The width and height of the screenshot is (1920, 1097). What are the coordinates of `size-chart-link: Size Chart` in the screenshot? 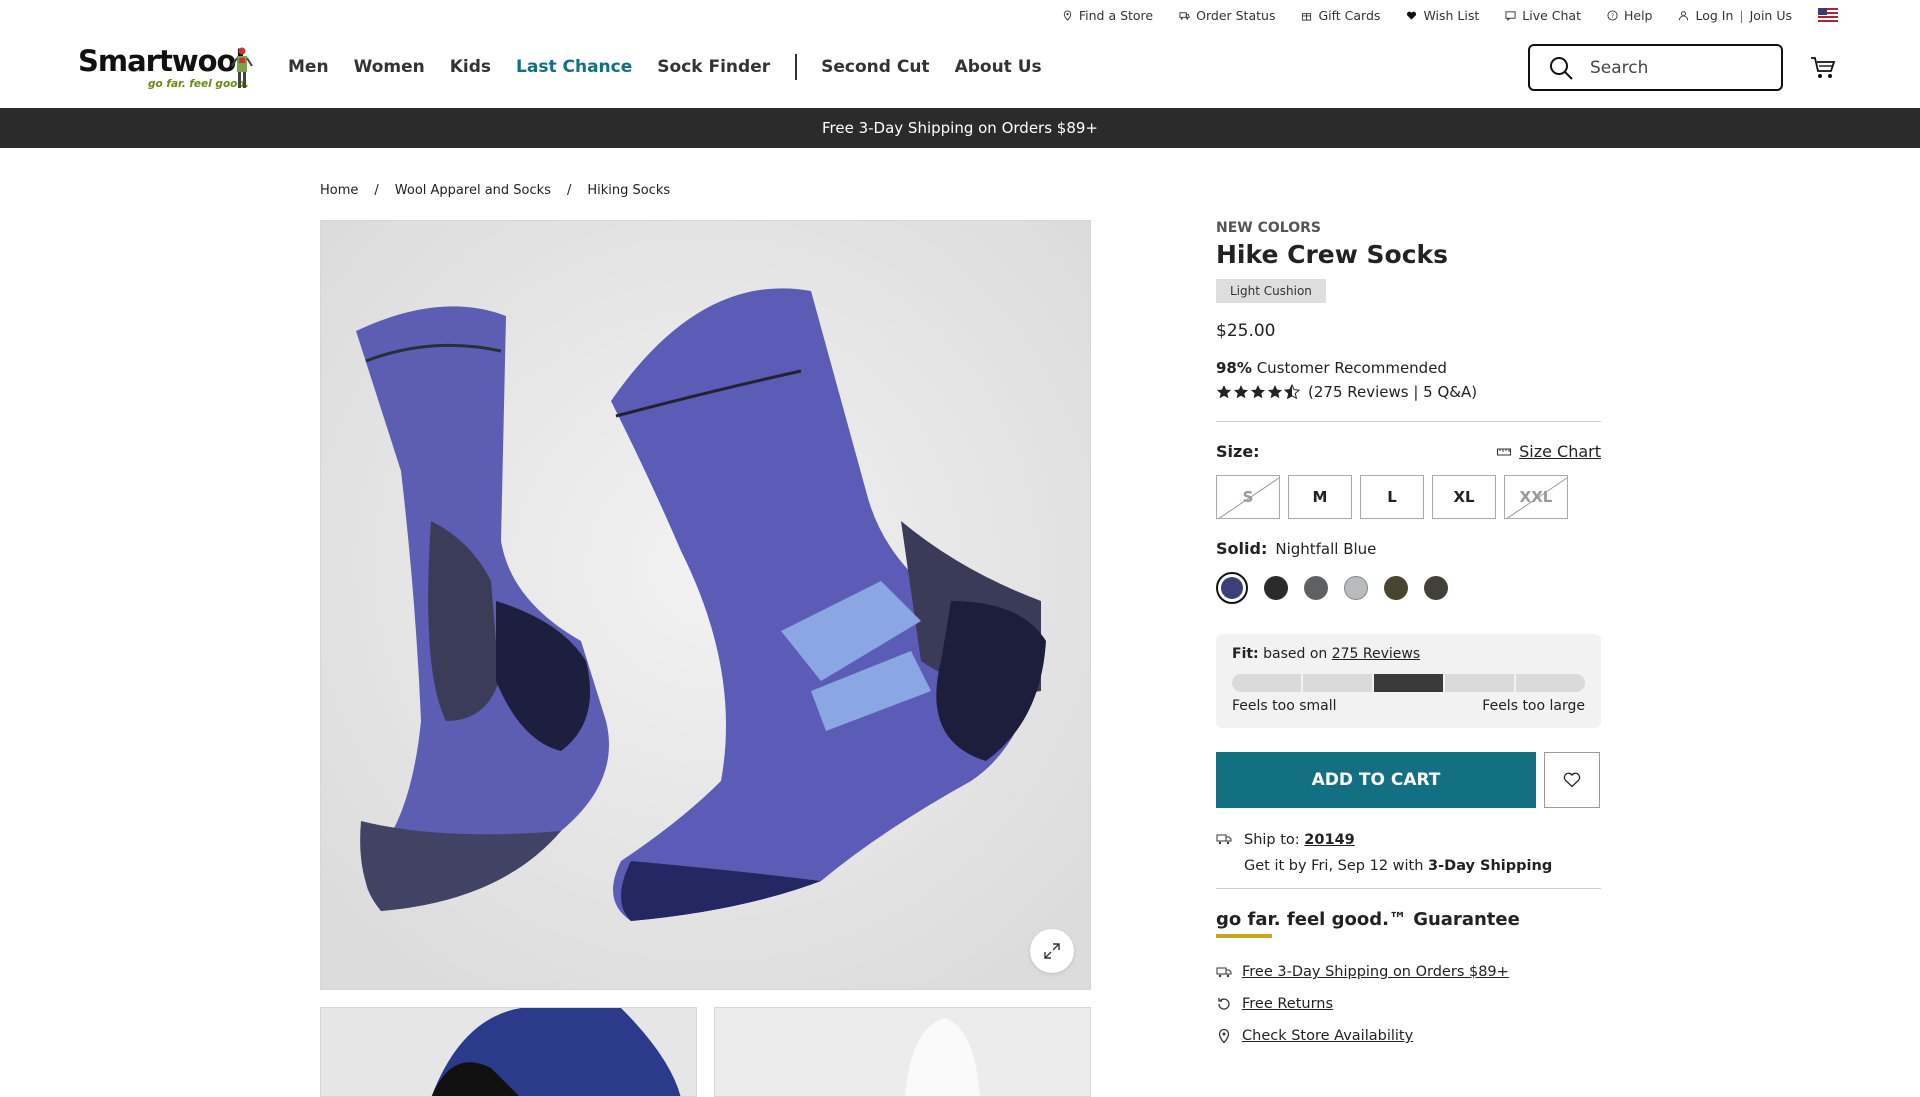 It's located at (1549, 451).